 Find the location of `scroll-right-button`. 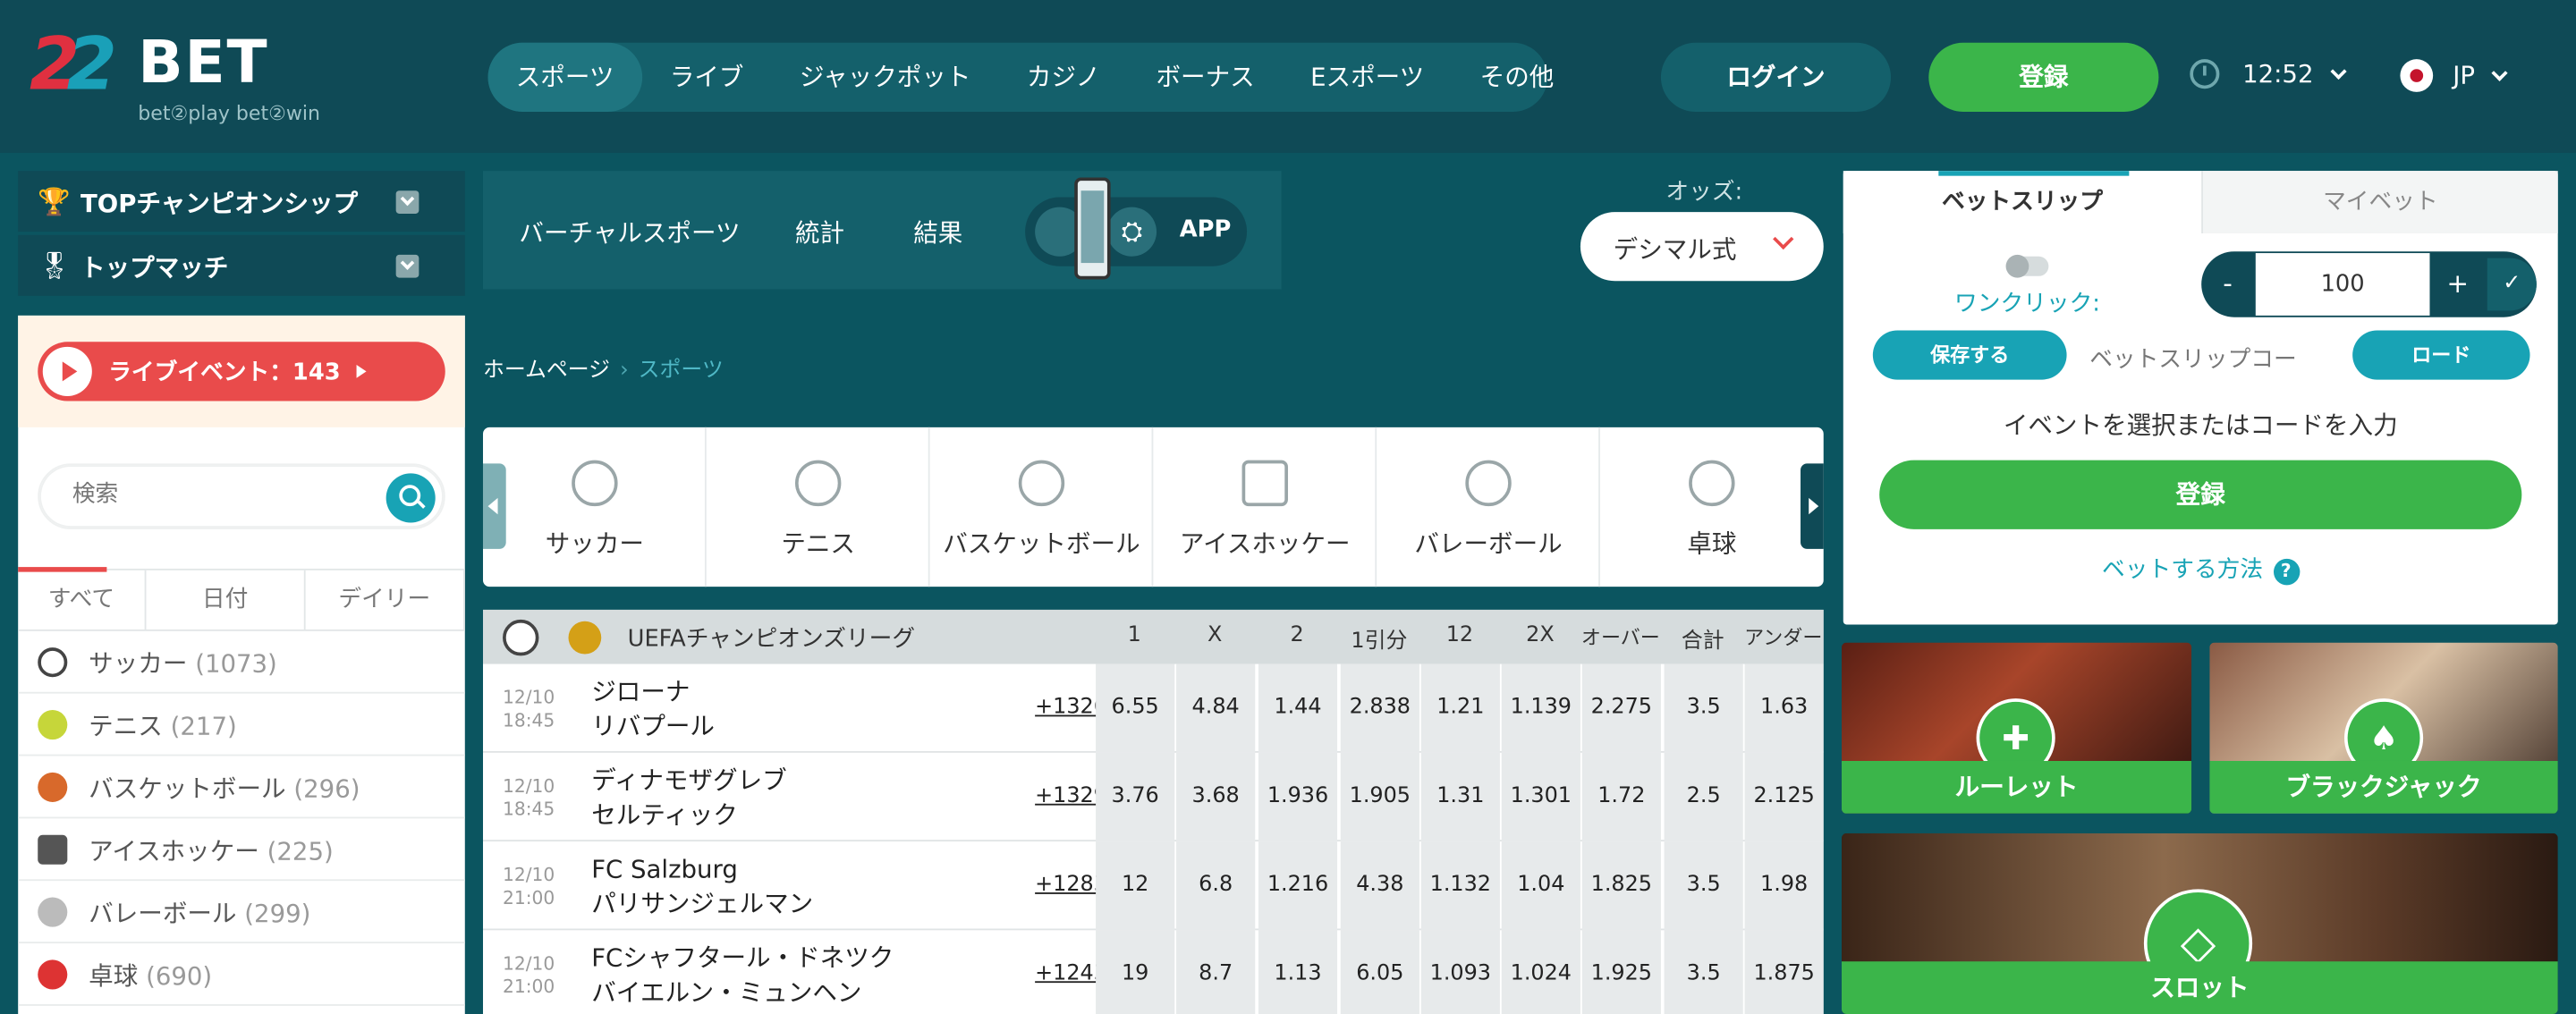

scroll-right-button is located at coordinates (1812, 506).